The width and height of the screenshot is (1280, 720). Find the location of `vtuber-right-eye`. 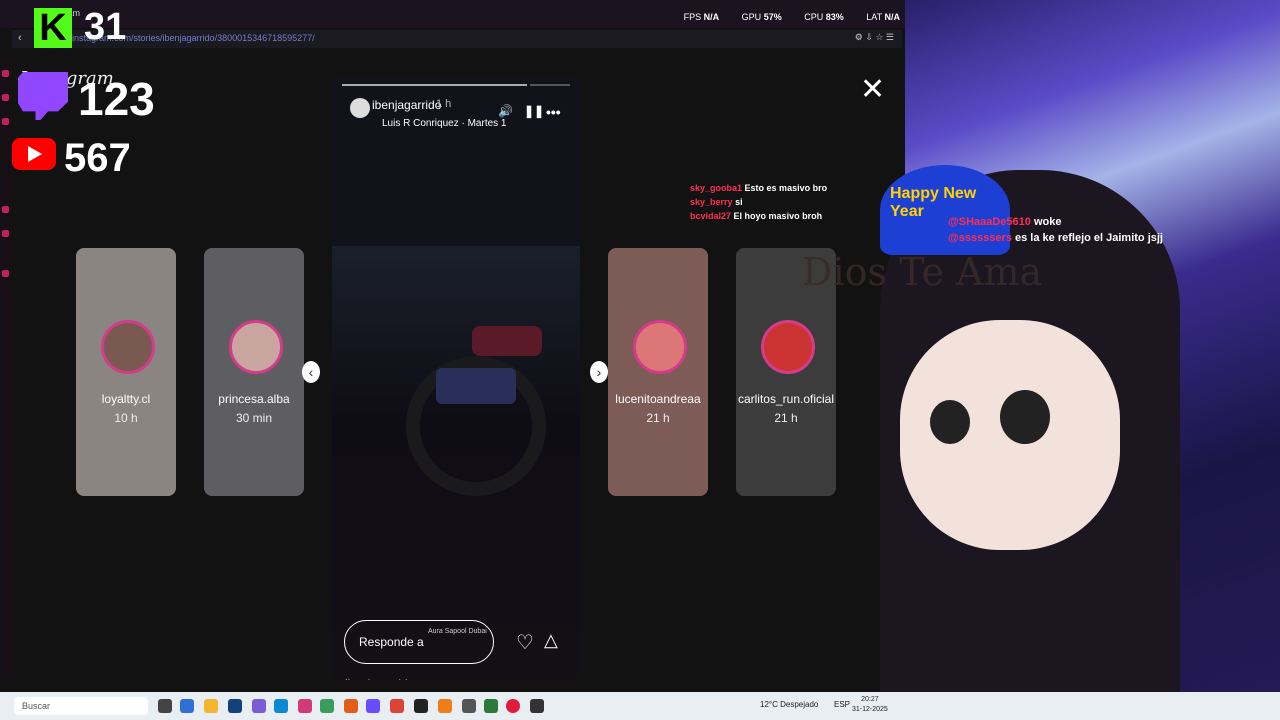

vtuber-right-eye is located at coordinates (1025, 417).